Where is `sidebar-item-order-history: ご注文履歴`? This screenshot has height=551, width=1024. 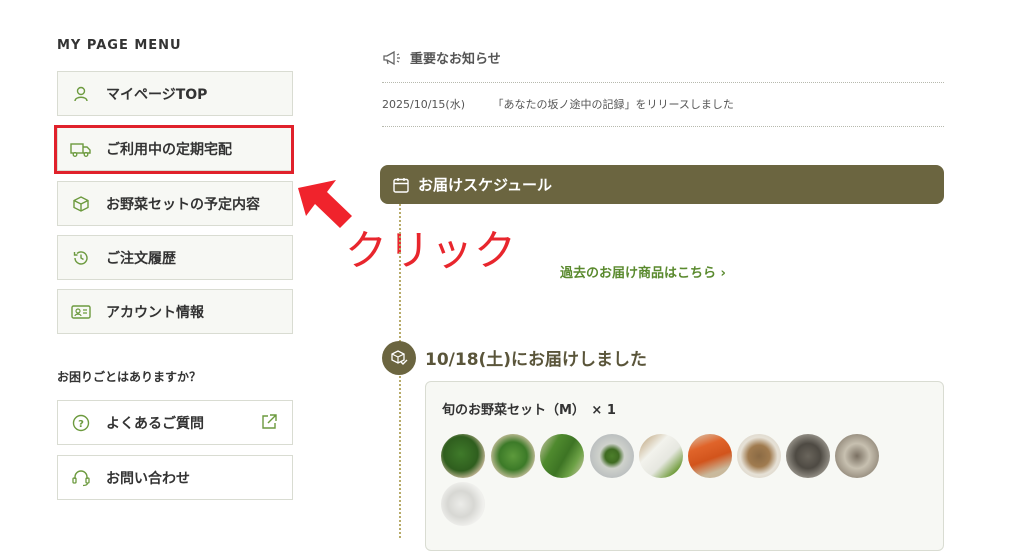
sidebar-item-order-history: ご注文履歴 is located at coordinates (175, 257).